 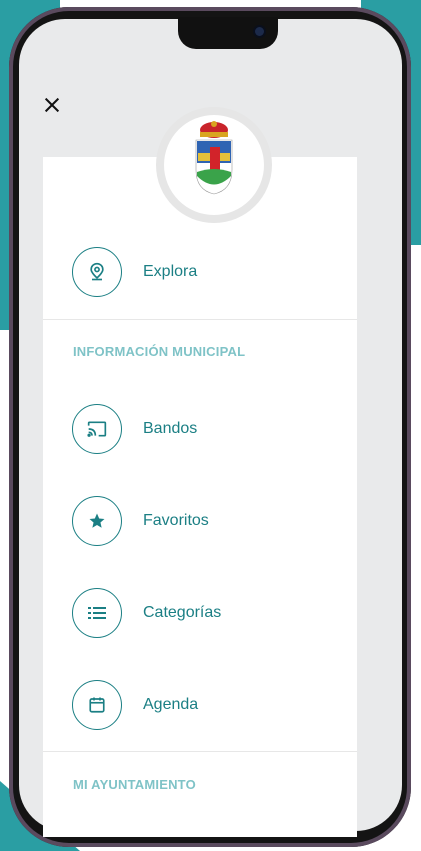 I want to click on cast-icon, so click(x=97, y=429).